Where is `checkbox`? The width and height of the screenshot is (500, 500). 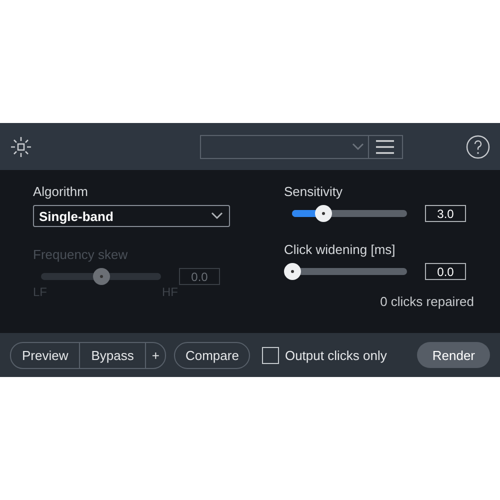 checkbox is located at coordinates (270, 355).